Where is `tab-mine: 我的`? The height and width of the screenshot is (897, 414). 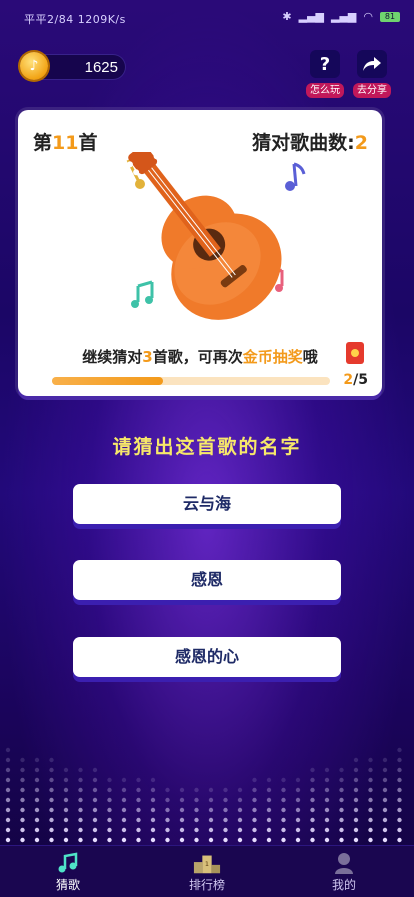 tab-mine: 我的 is located at coordinates (344, 871).